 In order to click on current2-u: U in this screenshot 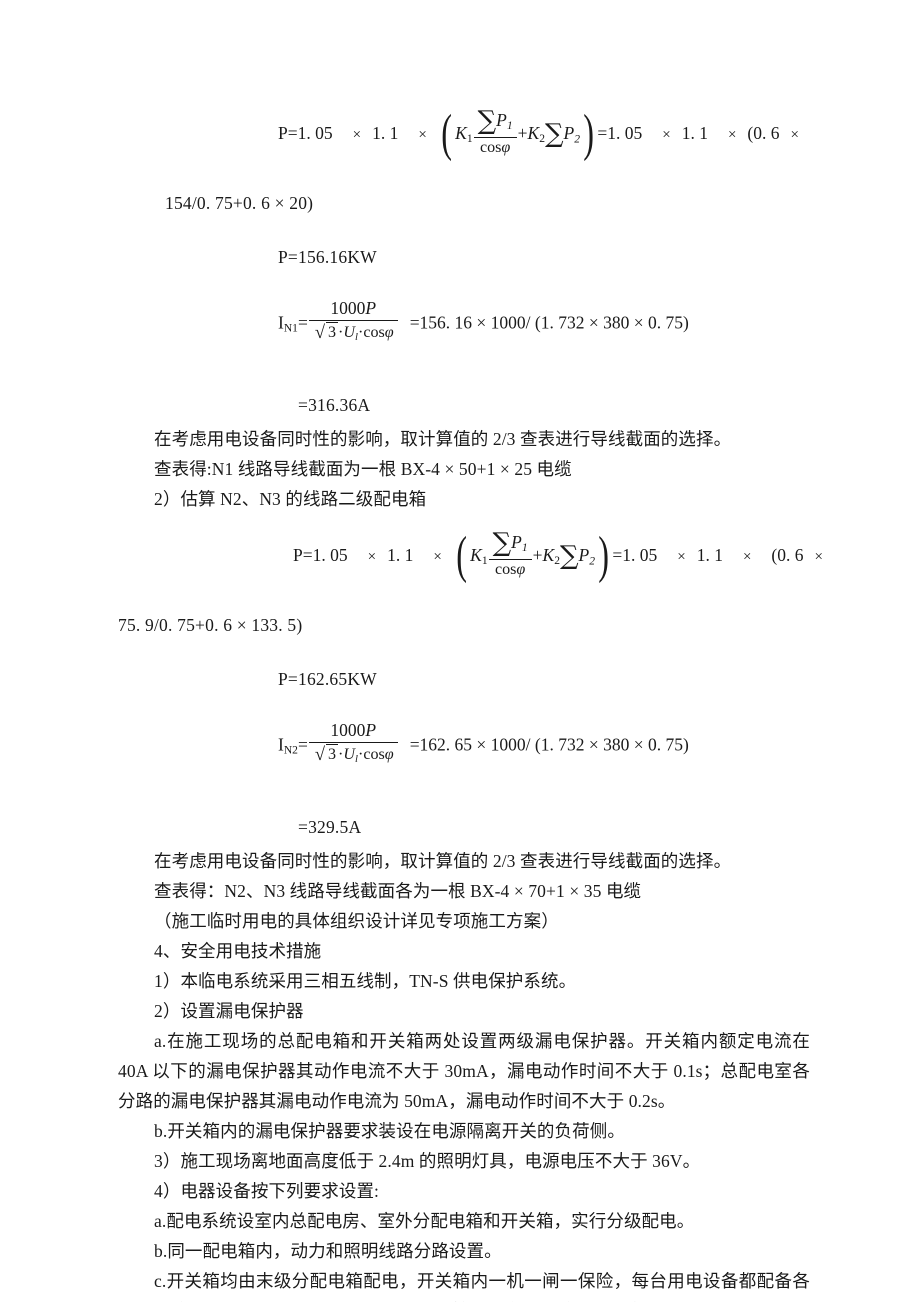, I will do `click(349, 754)`.